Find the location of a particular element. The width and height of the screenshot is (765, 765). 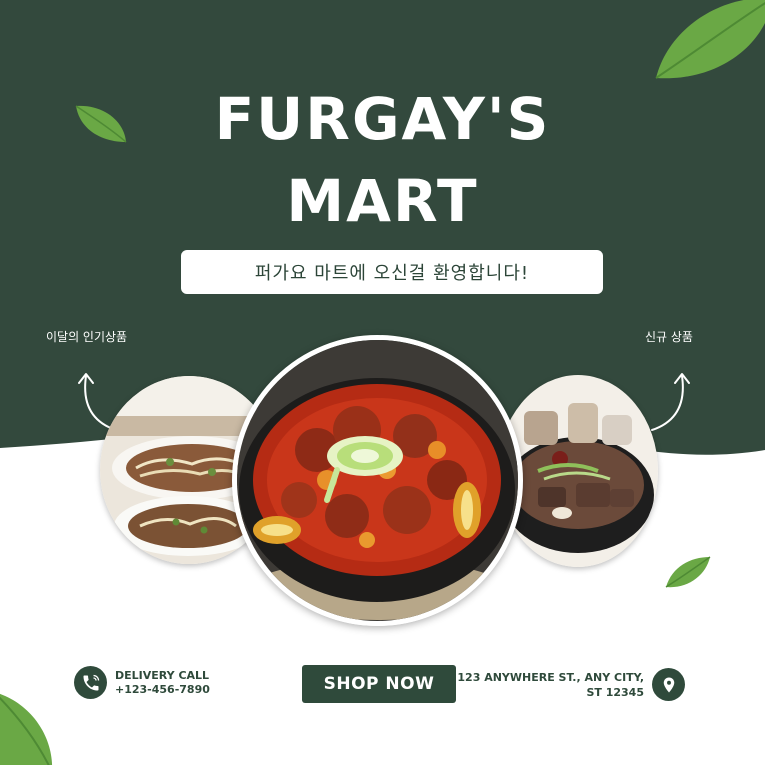

delivery-contact: DELIVERY CALL +123-456-7890 is located at coordinates (142, 682).